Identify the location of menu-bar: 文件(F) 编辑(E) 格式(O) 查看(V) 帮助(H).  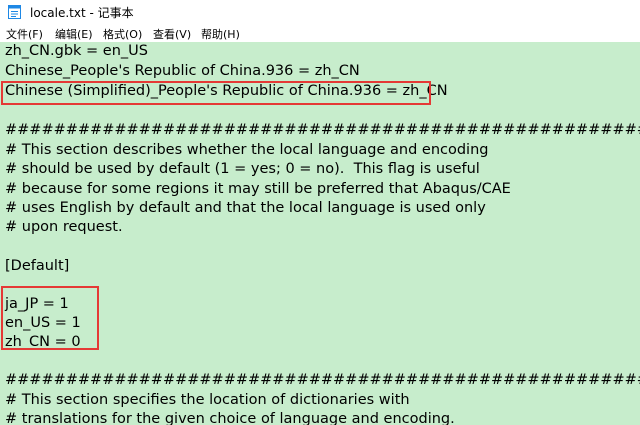
(320, 33).